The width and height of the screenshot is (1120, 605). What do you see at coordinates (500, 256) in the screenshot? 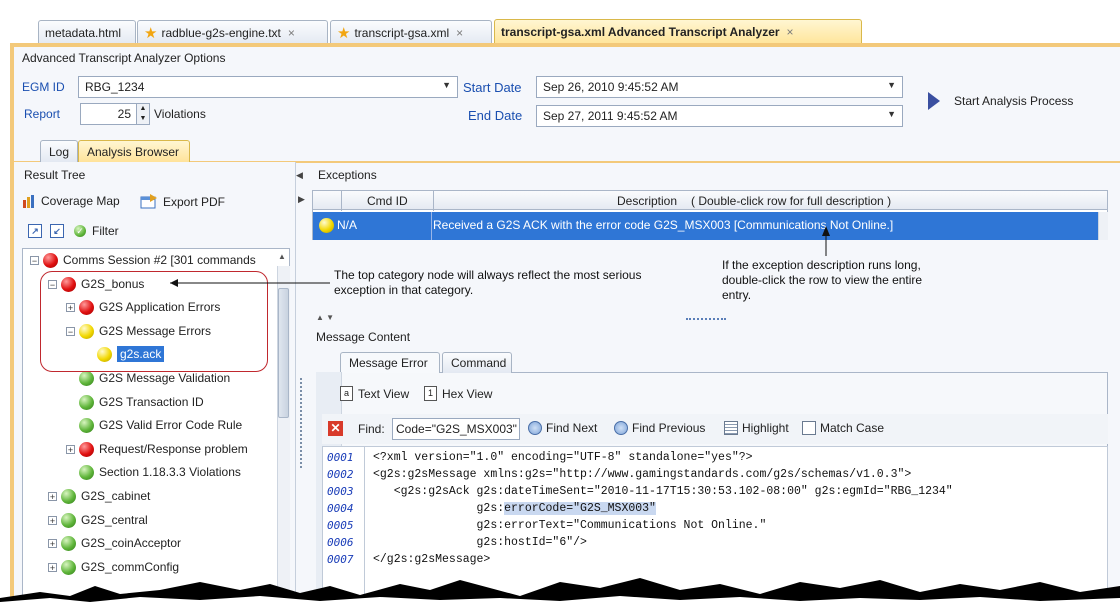
I see `annotation-arrows` at bounding box center [500, 256].